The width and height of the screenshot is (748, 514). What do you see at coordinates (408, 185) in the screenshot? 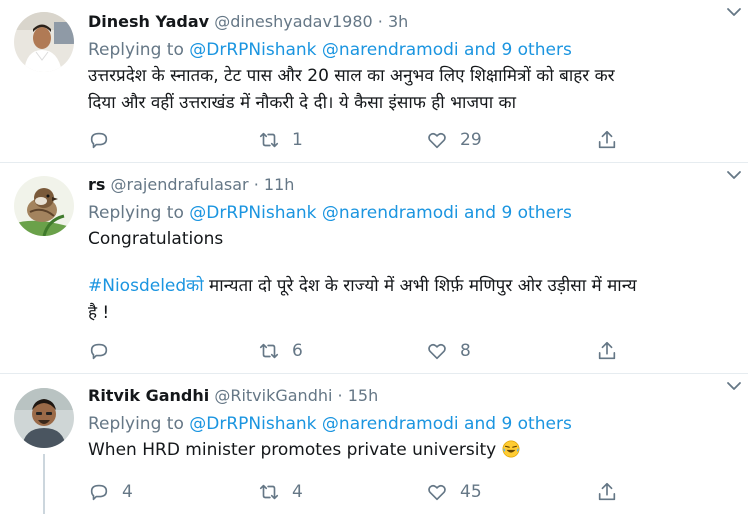
I see `tweet-header: rs @rajendrafulasar · 11h` at bounding box center [408, 185].